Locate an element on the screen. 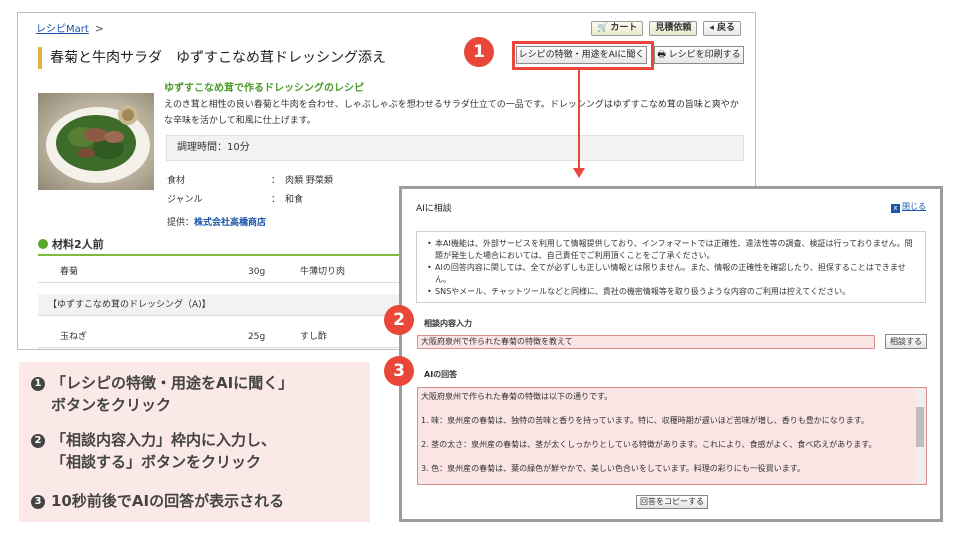 Image resolution: width=960 pixels, height=540 pixels. ask-ai-highlight is located at coordinates (583, 55).